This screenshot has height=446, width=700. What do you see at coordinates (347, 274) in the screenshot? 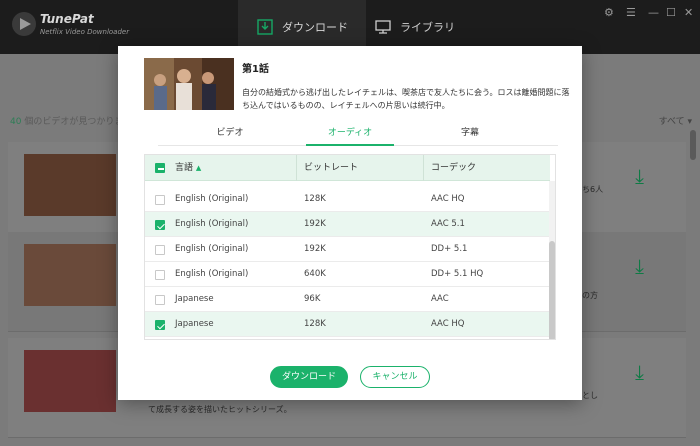
I see `table-row: English (Original) 640K DD+ 5.1 HQ` at bounding box center [347, 274].